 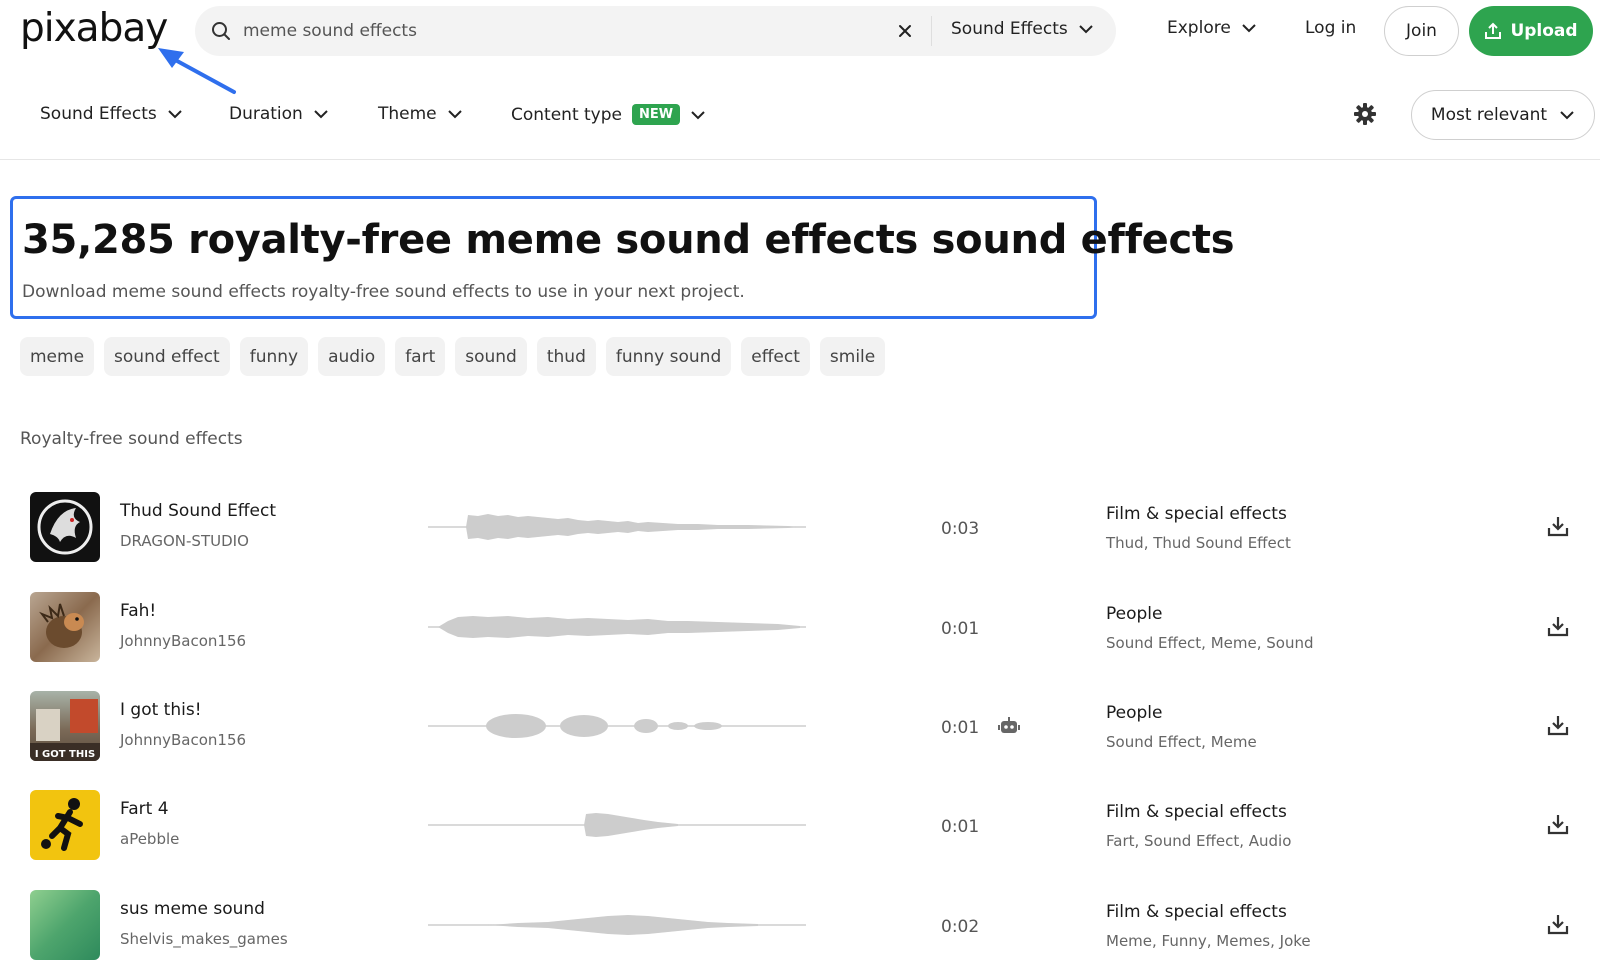 What do you see at coordinates (1181, 742) in the screenshot?
I see `track-tags: Sound Effect, Meme` at bounding box center [1181, 742].